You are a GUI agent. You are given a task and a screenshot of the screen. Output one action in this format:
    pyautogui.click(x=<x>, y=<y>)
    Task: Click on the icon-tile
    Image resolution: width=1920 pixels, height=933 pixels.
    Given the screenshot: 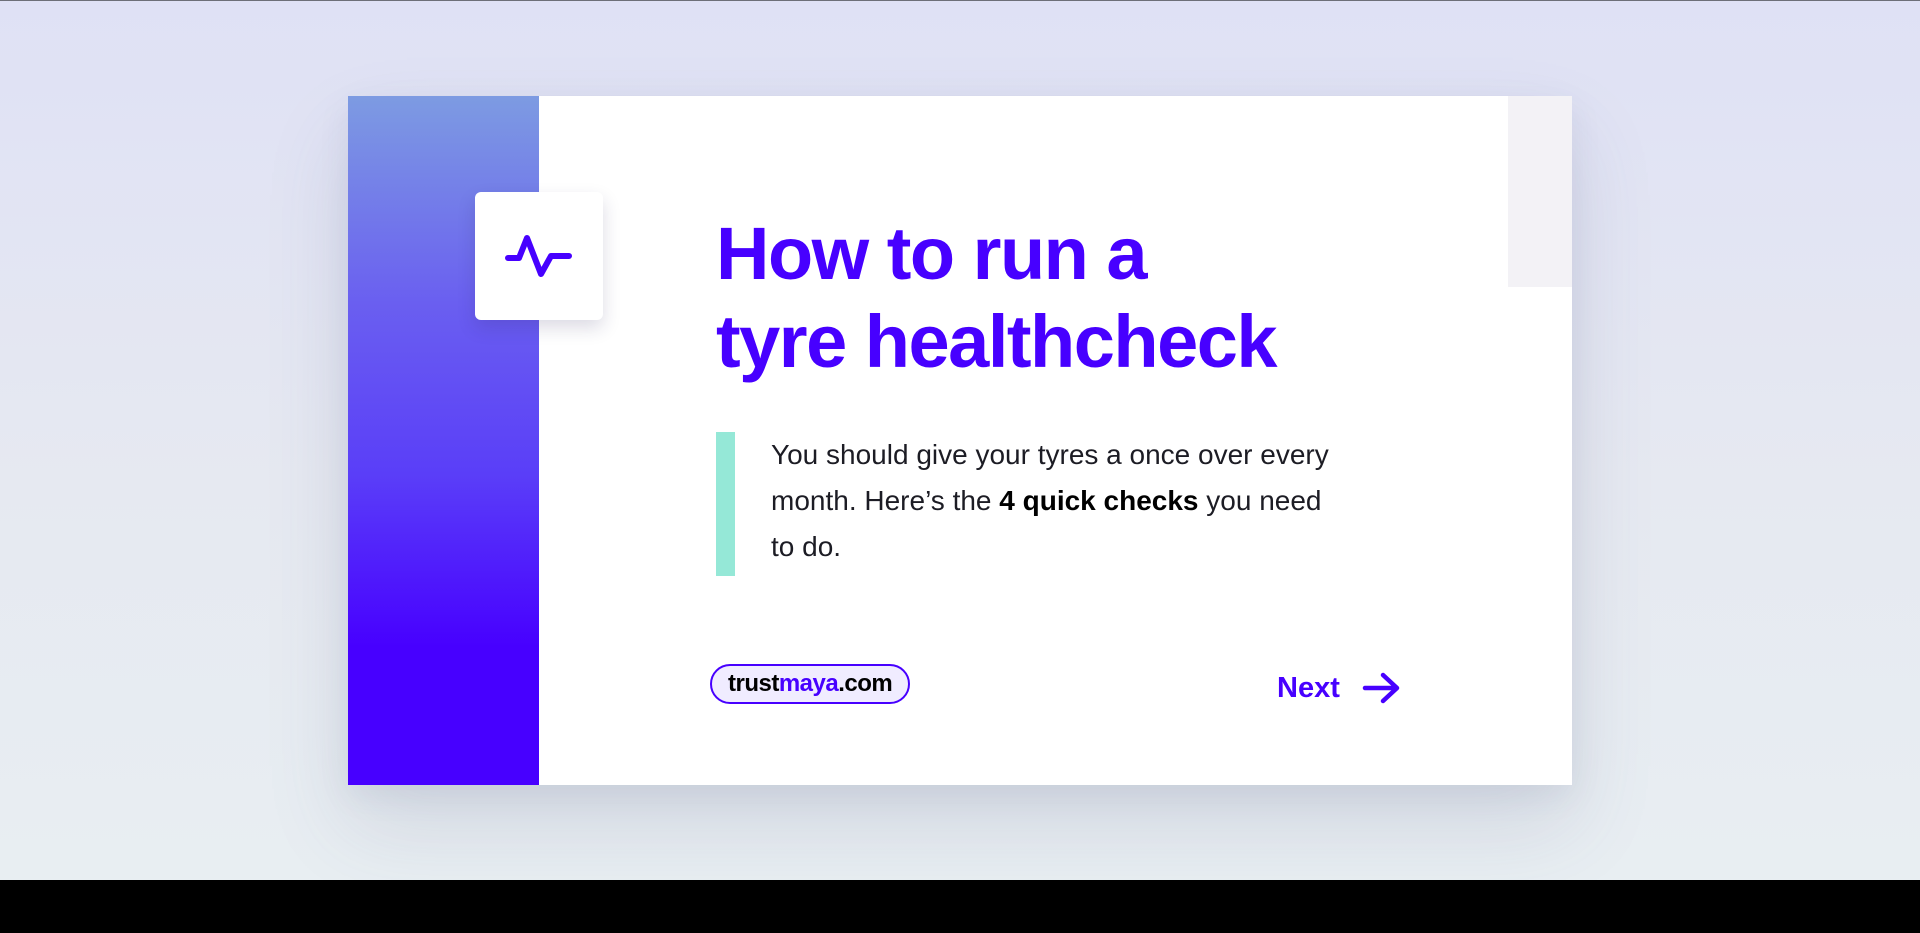 What is the action you would take?
    pyautogui.click(x=539, y=256)
    